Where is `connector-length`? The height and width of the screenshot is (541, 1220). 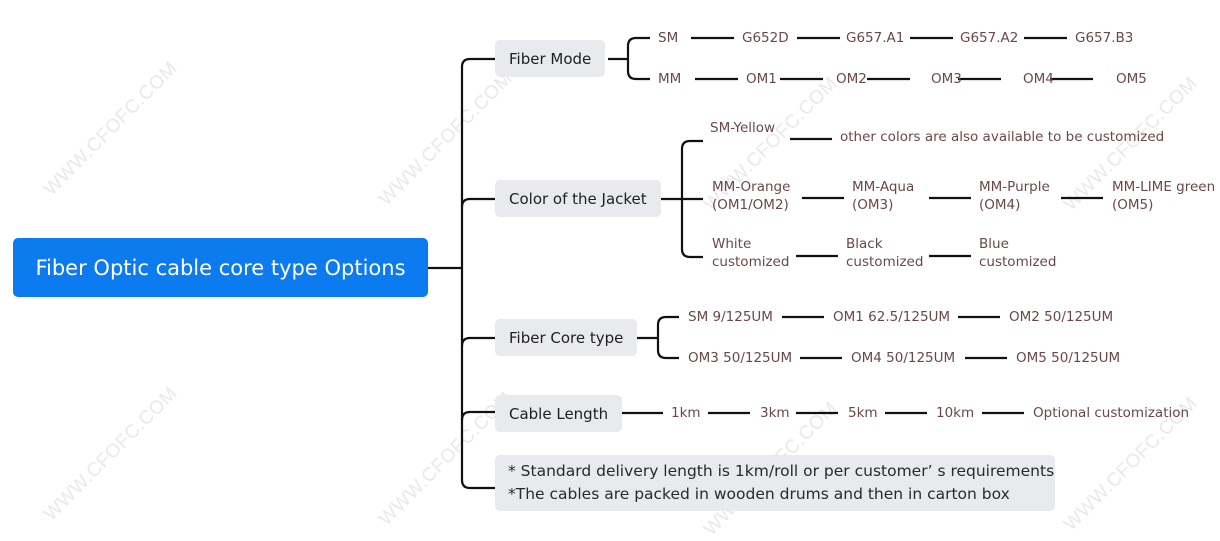 connector-length is located at coordinates (477, 415).